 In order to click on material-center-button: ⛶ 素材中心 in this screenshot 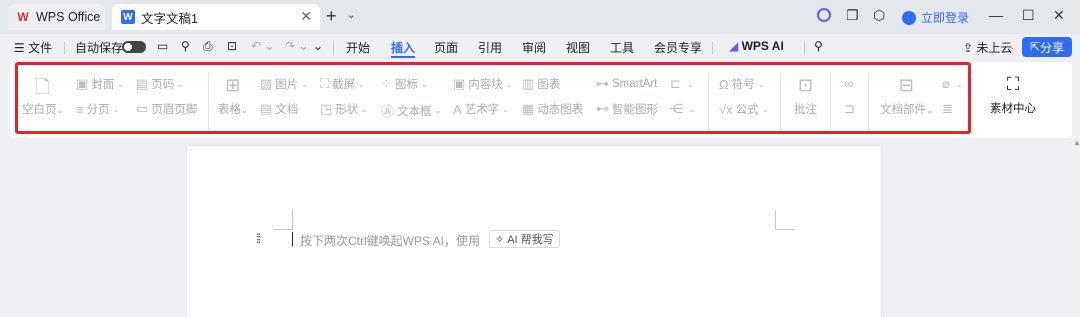, I will do `click(1013, 95)`.